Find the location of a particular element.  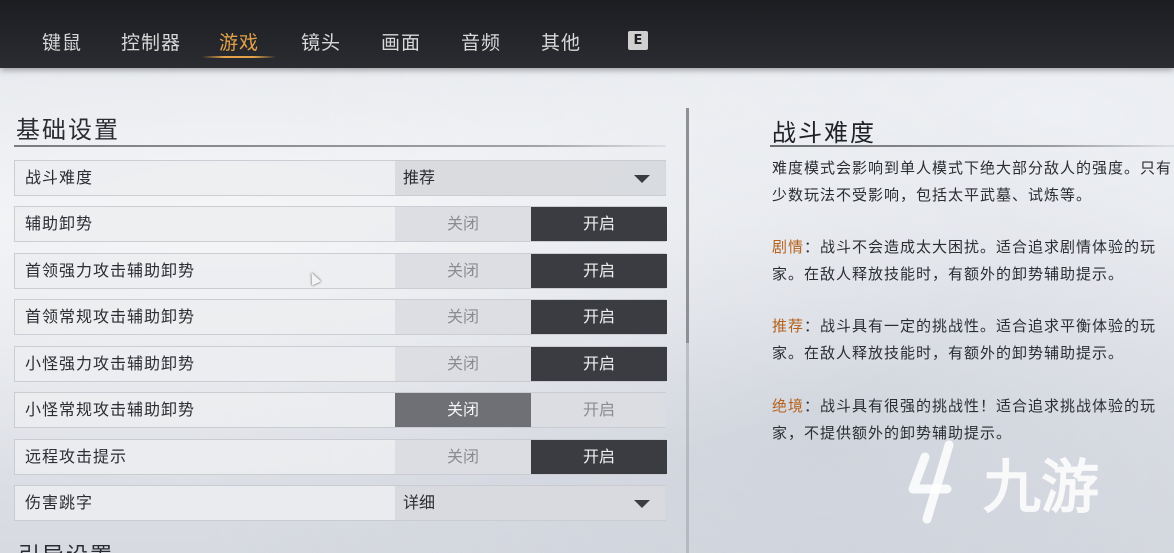

setting-row-minion-heavy-deflect: 小怪强力攻击辅助卸势 关闭 开启 is located at coordinates (340, 364).